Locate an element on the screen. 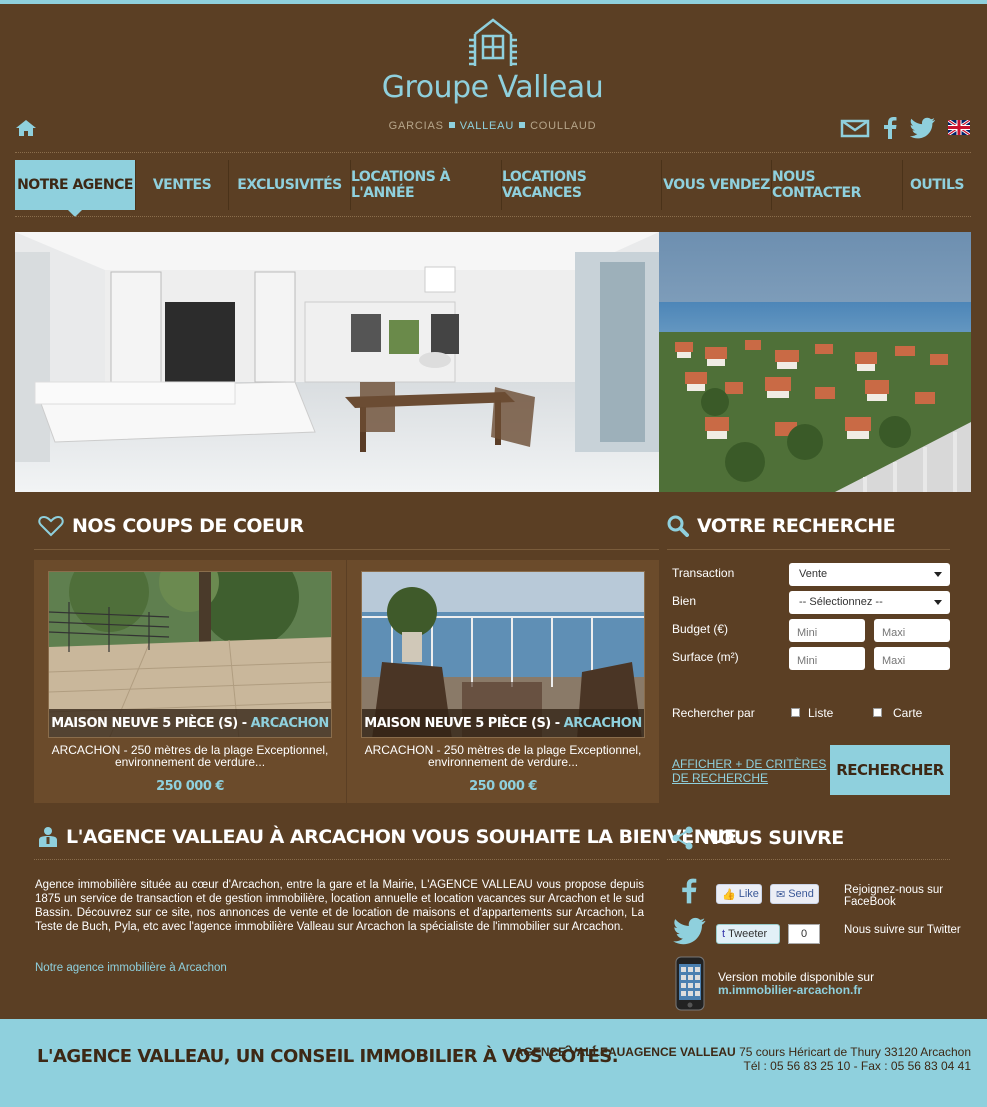  twitter-bird-icon: t is located at coordinates (724, 934).